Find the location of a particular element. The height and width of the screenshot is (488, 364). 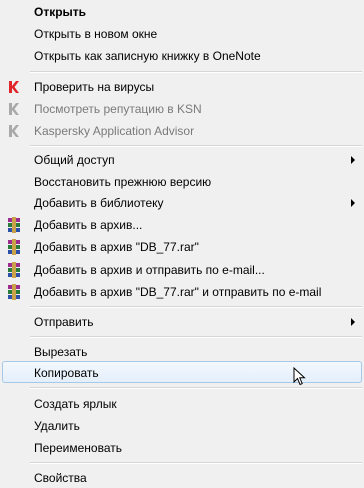

menu-item-send-to: Отправить is located at coordinates (182, 321).